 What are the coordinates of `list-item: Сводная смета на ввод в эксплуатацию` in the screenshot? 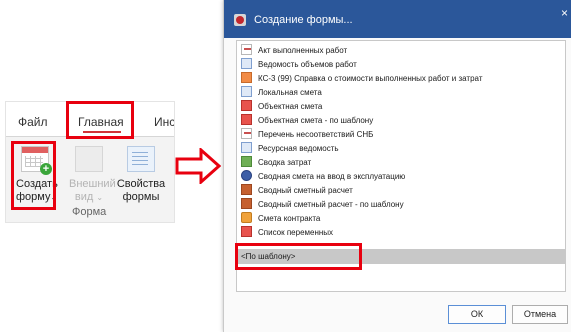 It's located at (323, 176).